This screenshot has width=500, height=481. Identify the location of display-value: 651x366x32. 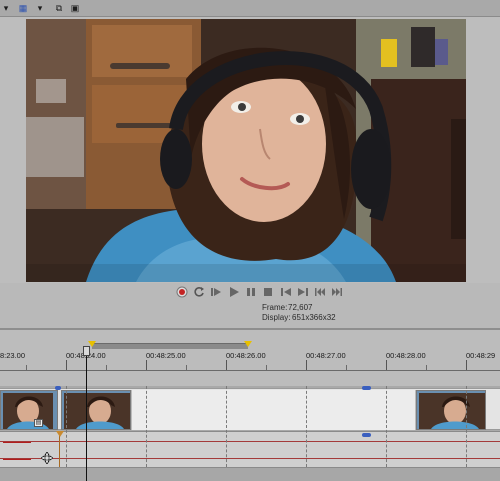
(314, 317).